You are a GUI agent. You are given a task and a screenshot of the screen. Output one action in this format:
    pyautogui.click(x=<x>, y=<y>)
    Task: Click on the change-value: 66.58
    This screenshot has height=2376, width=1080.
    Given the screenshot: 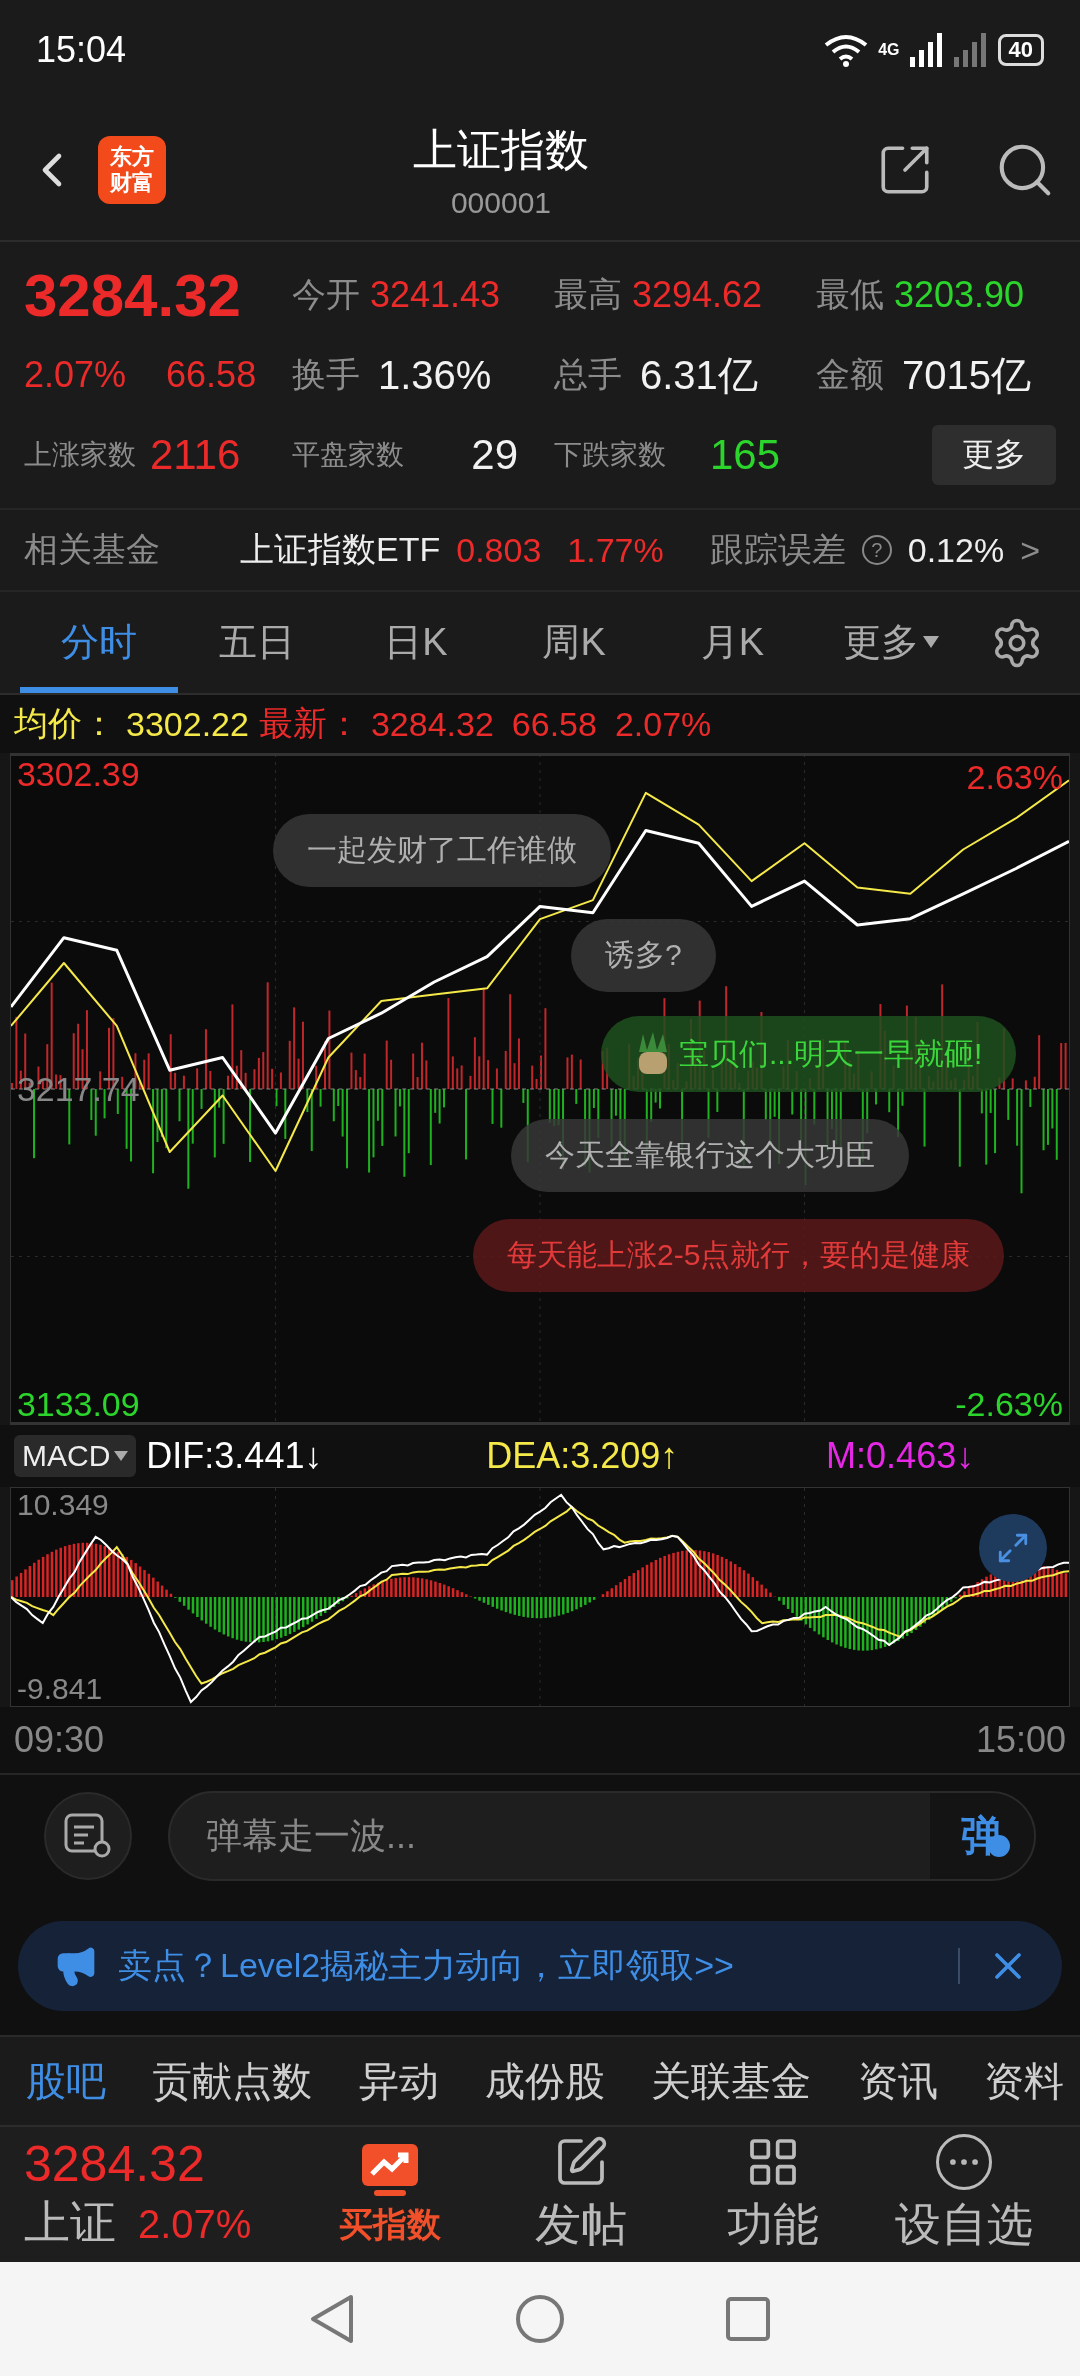 What is the action you would take?
    pyautogui.click(x=211, y=375)
    